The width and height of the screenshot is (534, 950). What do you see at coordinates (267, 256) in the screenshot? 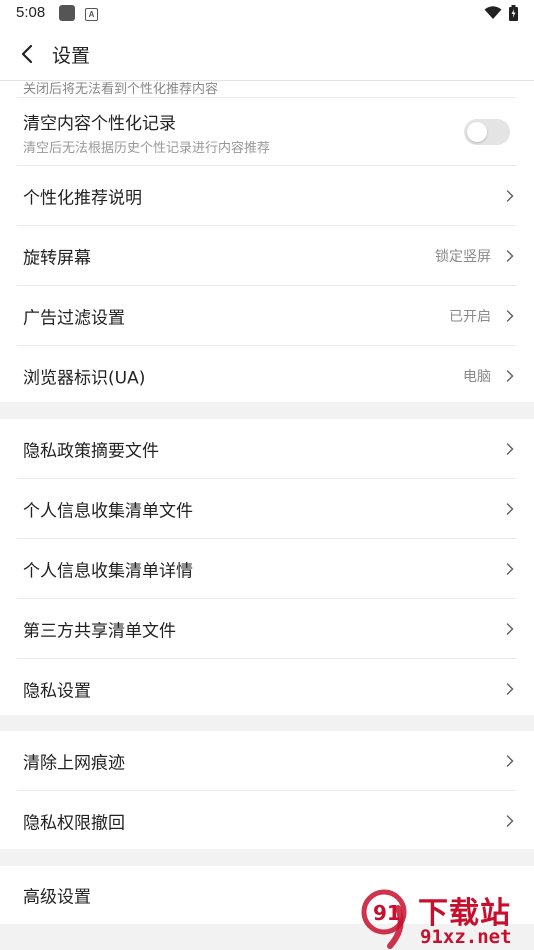
I see `row-rotate-screen: 旋转屏幕 锁定竖屏` at bounding box center [267, 256].